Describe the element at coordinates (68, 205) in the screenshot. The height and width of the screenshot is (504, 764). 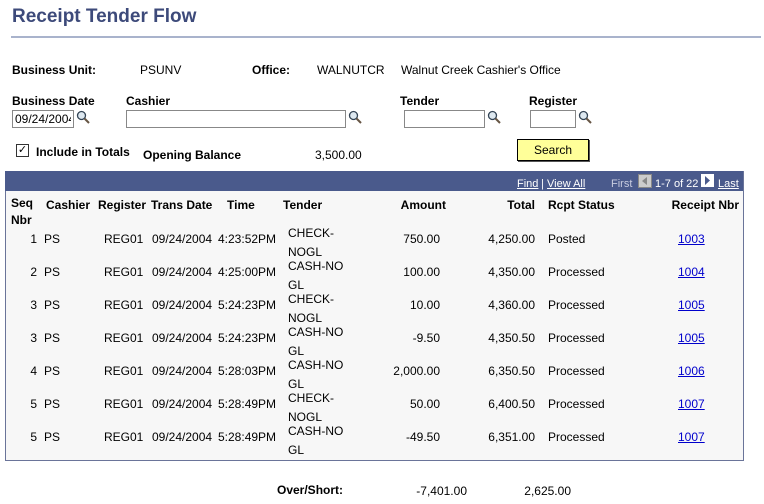
I see `header-cashier: Cashier` at that location.